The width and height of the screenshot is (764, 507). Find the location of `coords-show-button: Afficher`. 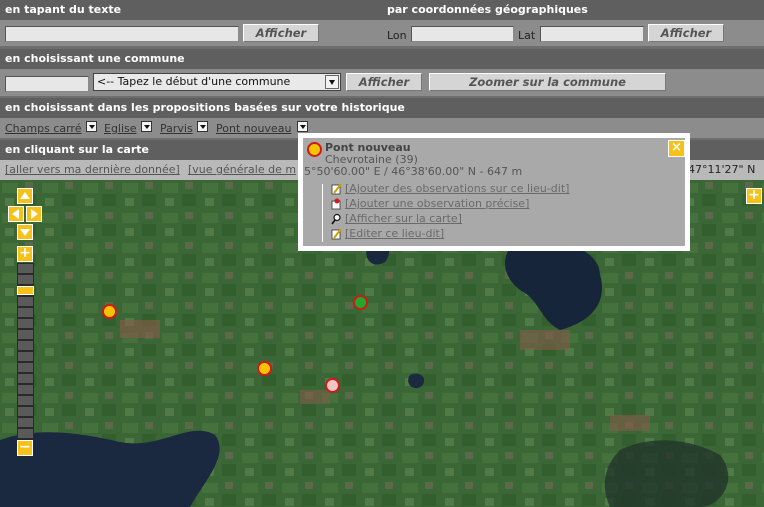

coords-show-button: Afficher is located at coordinates (686, 33).